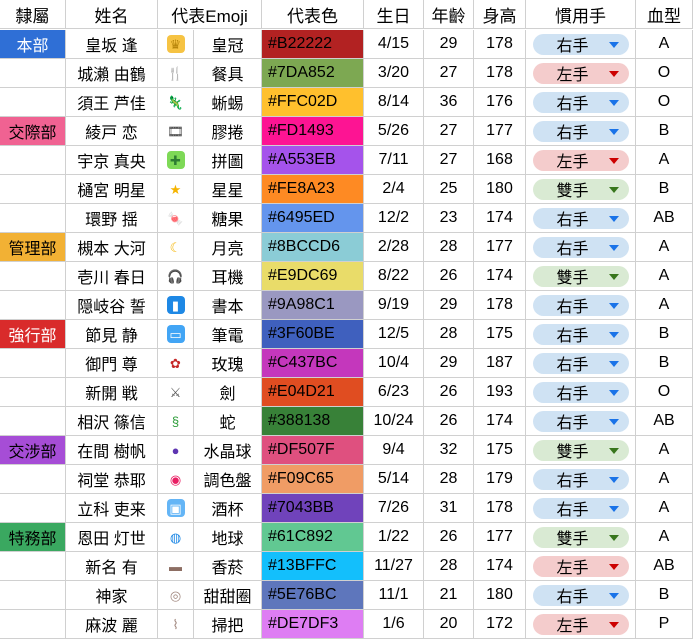 This screenshot has height=639, width=693. What do you see at coordinates (228, 131) in the screenshot?
I see `emoji-name-cell: 膠捲` at bounding box center [228, 131].